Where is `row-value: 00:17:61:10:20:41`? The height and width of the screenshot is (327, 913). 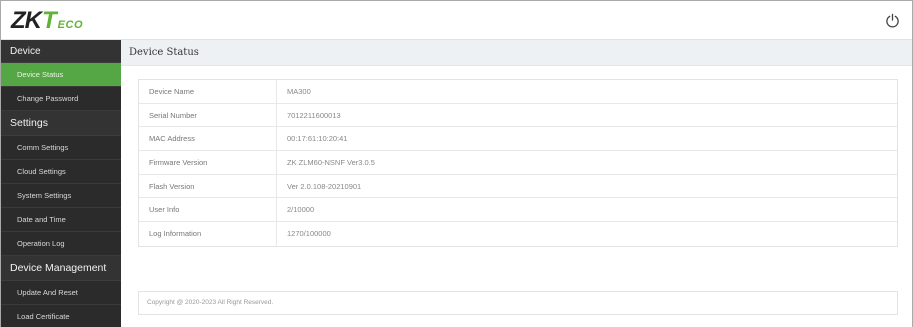 row-value: 00:17:61:10:20:41 is located at coordinates (317, 139).